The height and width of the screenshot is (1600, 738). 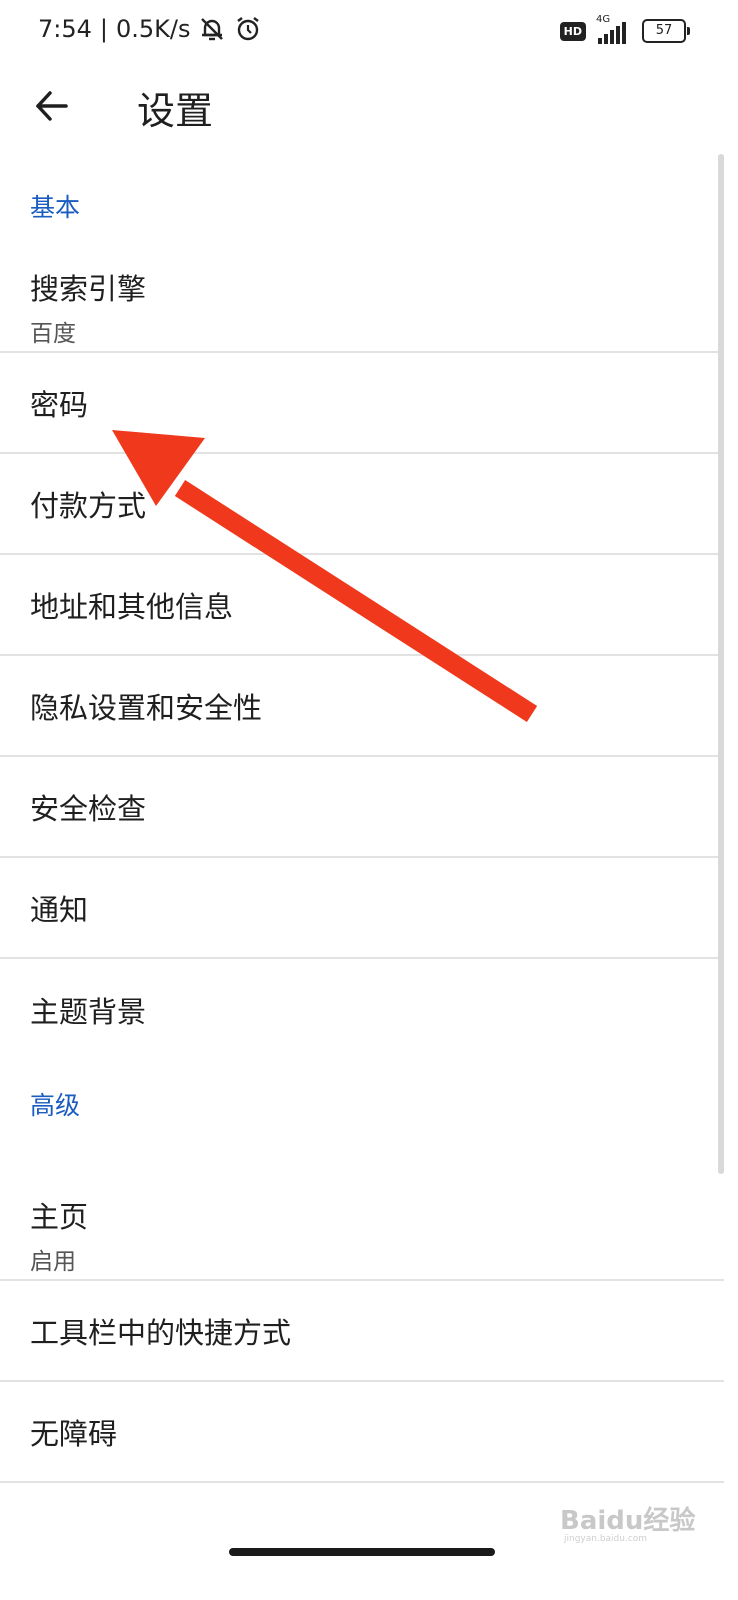 I want to click on home-indicator, so click(x=362, y=1552).